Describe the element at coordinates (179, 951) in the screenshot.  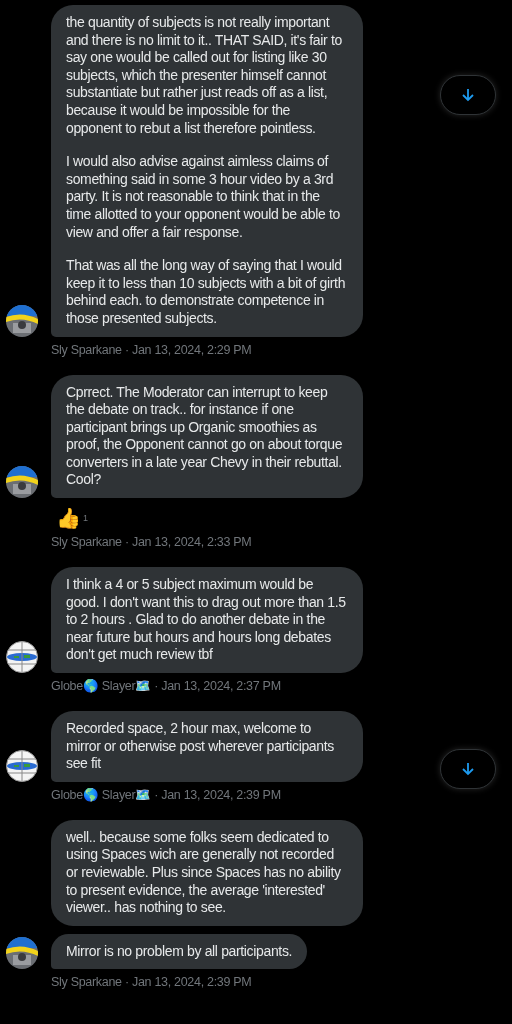
I see `message-text: Mirror is no problem by all participants.` at that location.